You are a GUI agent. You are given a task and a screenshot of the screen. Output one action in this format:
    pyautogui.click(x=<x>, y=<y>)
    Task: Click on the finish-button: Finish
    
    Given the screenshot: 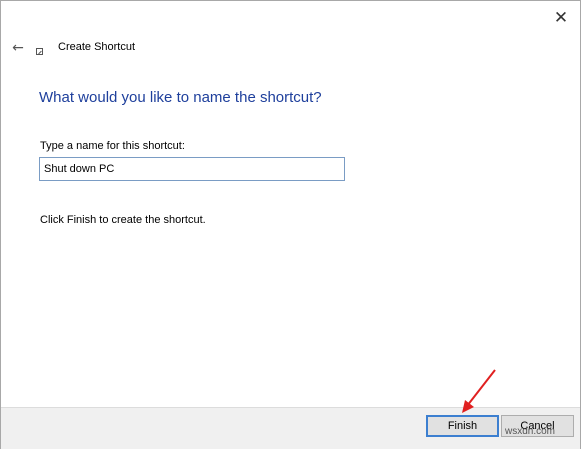 What is the action you would take?
    pyautogui.click(x=462, y=426)
    